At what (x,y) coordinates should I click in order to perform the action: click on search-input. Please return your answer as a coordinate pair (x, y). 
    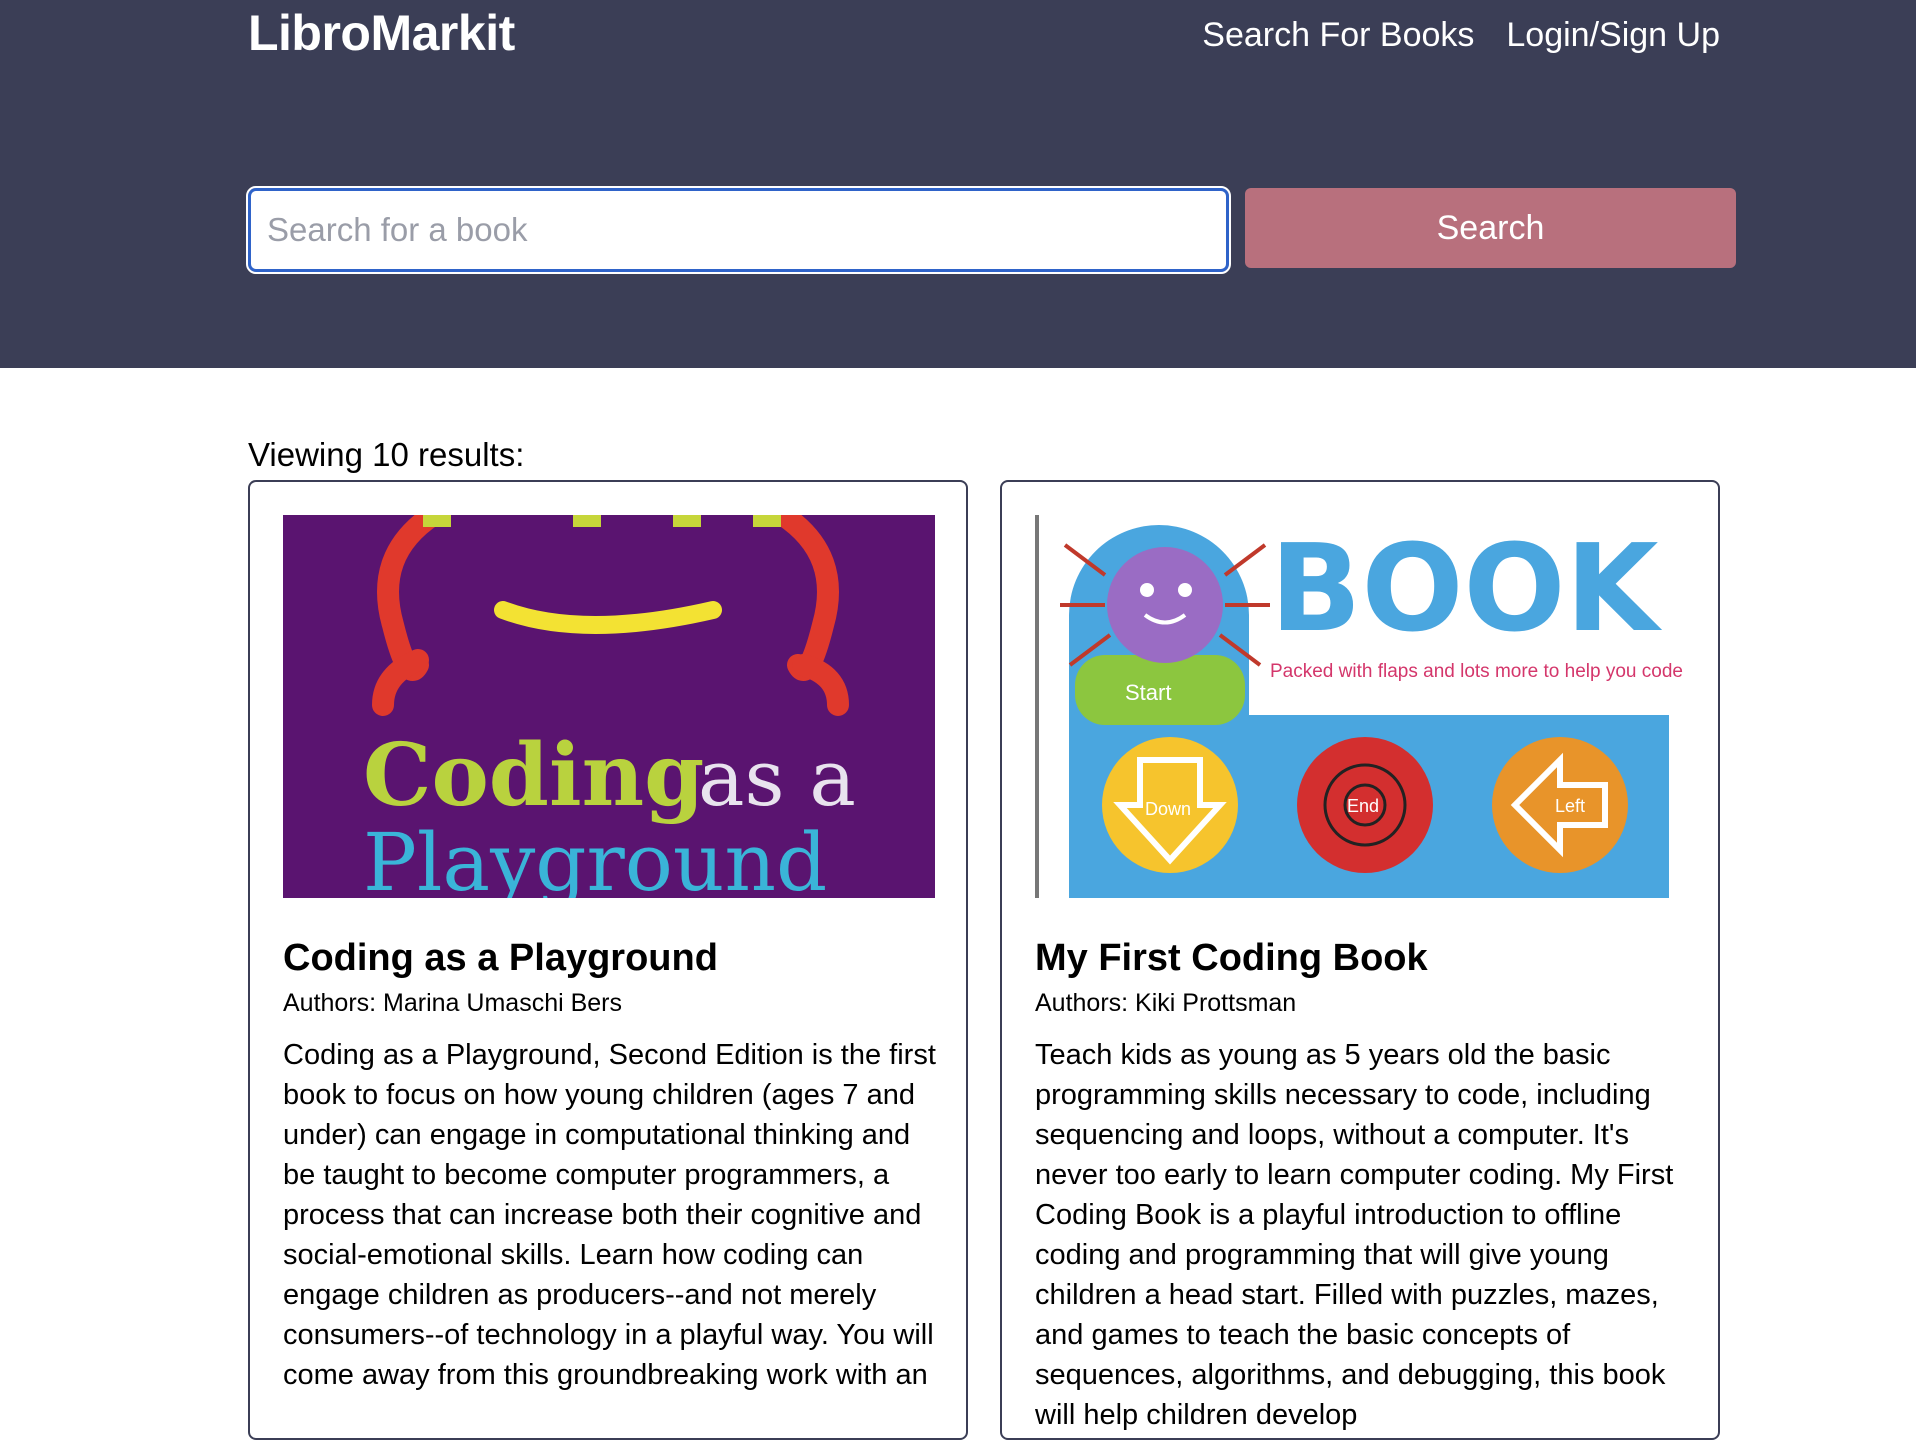
    Looking at the image, I should click on (738, 230).